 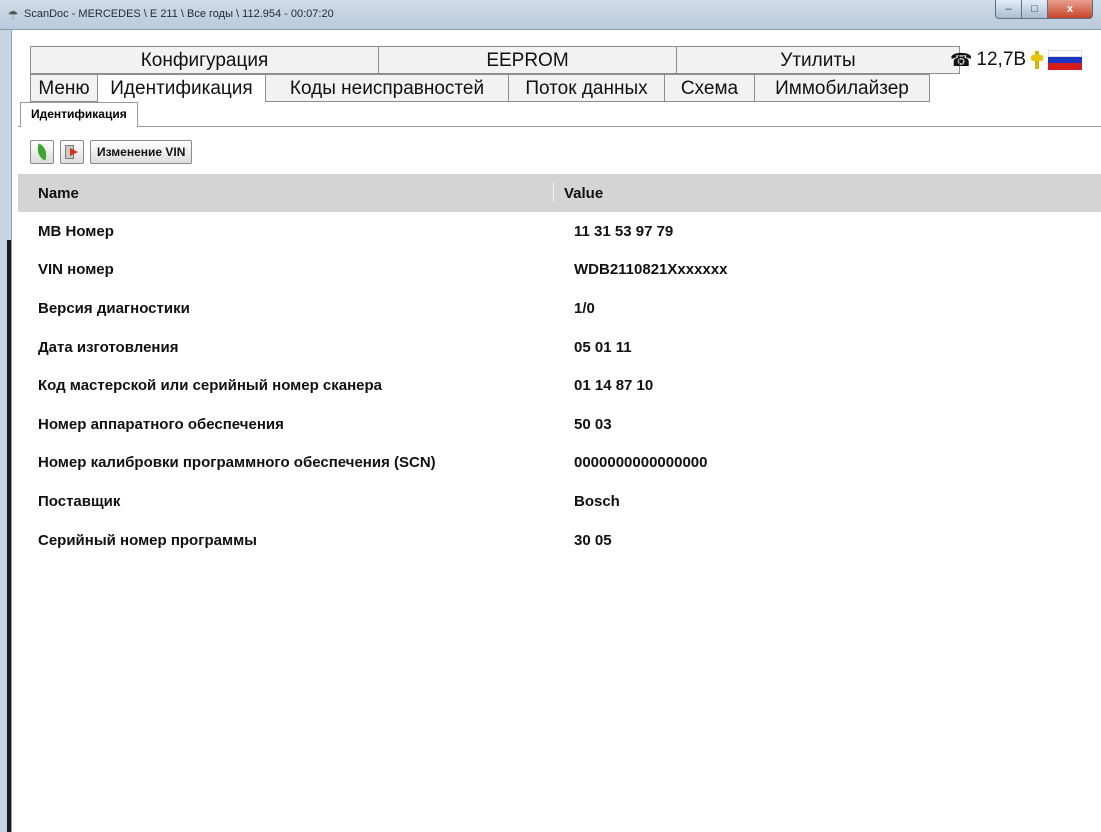 I want to click on table-row: MB Номер 11 31 53 97 79, so click(x=559, y=231).